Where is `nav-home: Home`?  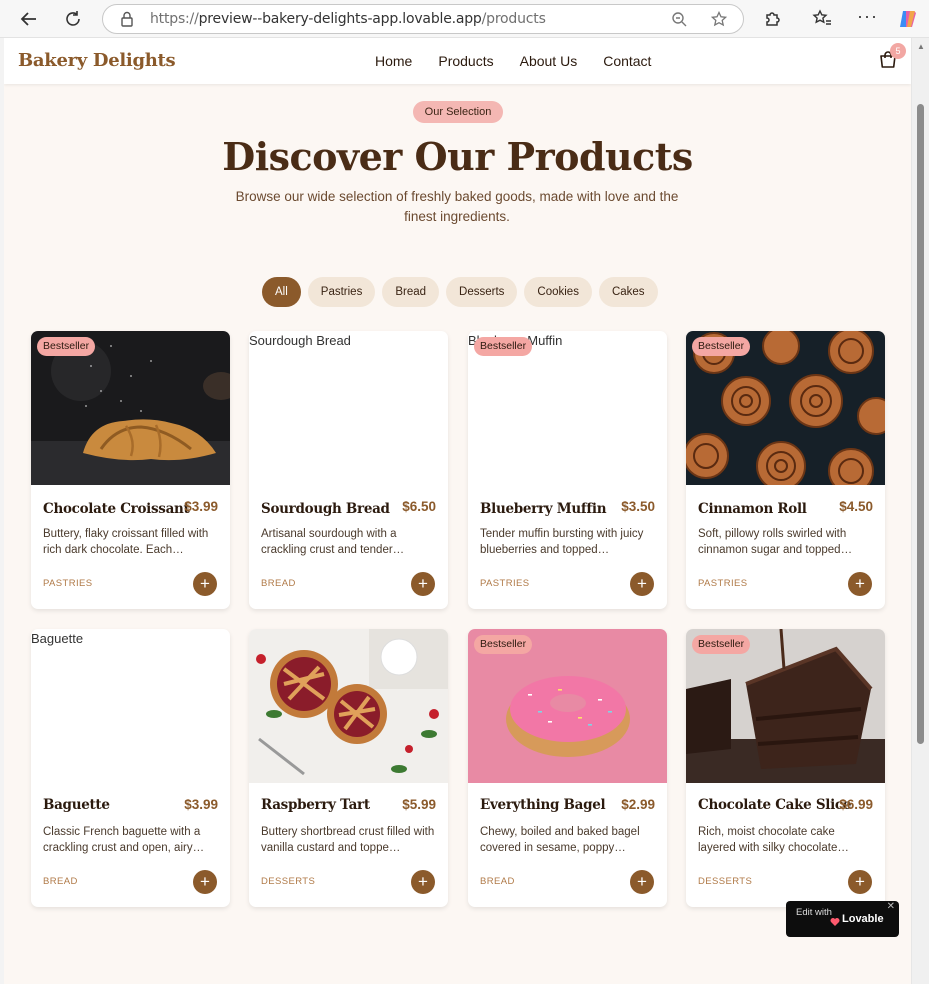
nav-home: Home is located at coordinates (393, 61).